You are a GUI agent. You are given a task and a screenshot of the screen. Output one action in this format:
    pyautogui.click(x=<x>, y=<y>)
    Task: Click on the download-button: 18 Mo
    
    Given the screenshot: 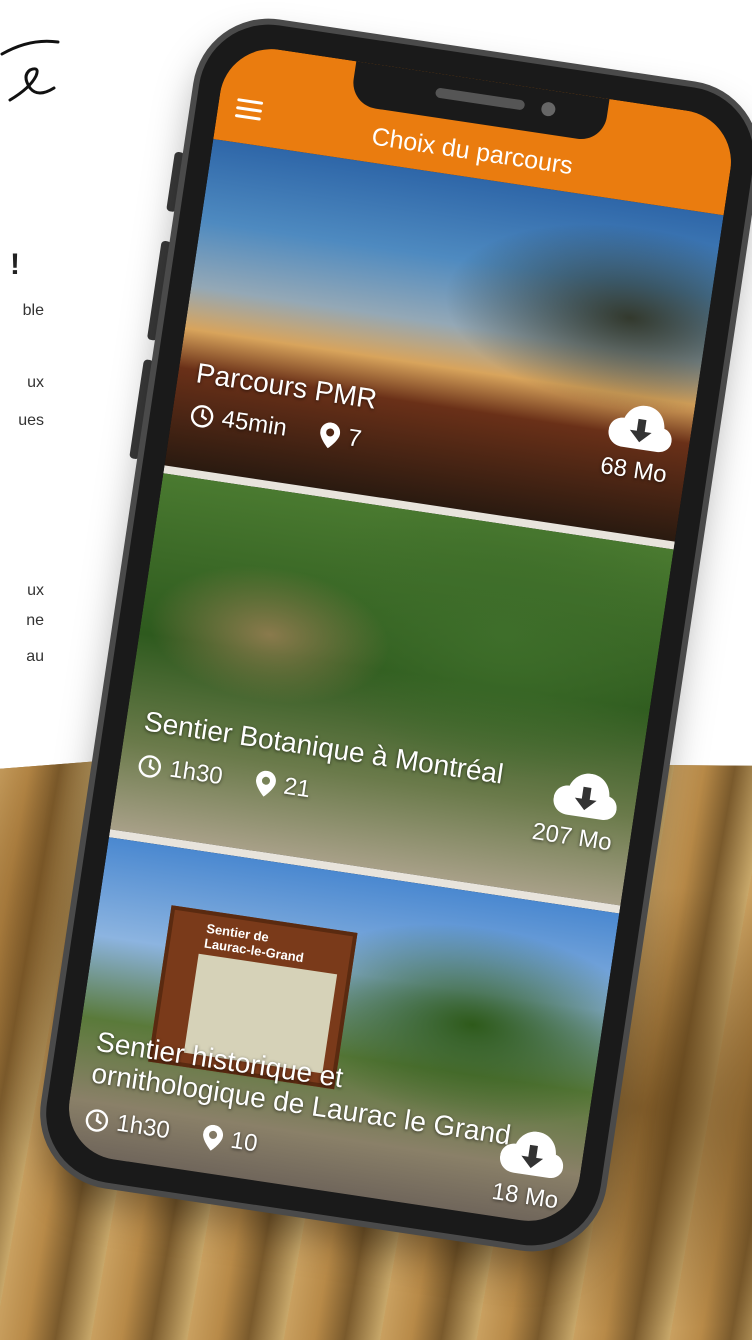 What is the action you would take?
    pyautogui.click(x=507, y=1167)
    